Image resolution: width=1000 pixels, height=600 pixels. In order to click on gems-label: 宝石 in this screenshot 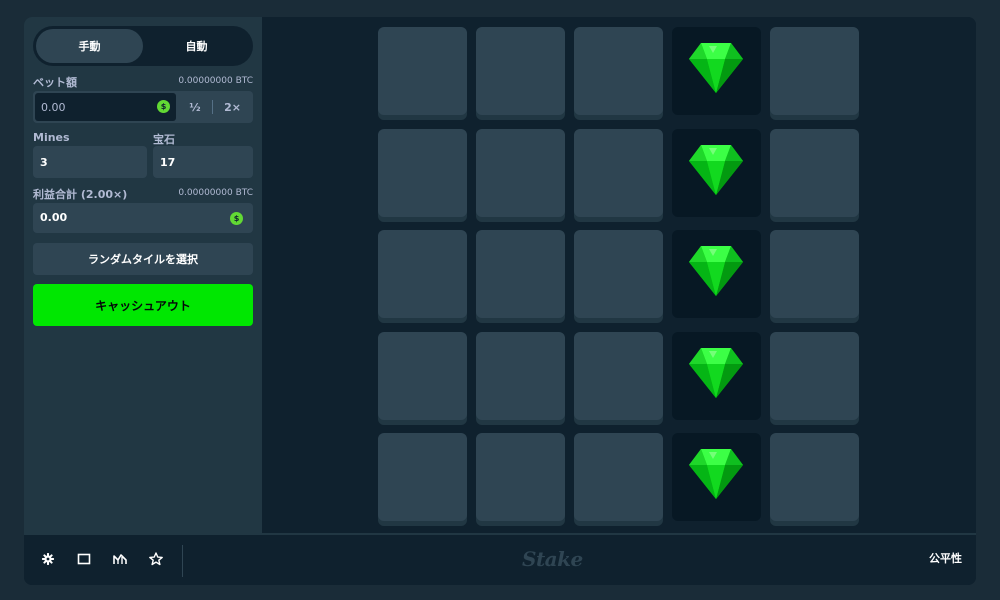, I will do `click(164, 139)`.